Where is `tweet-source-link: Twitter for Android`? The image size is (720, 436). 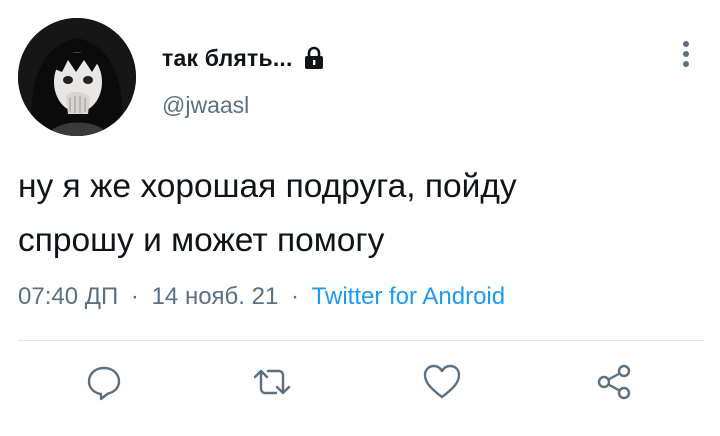
tweet-source-link: Twitter for Android is located at coordinates (408, 296).